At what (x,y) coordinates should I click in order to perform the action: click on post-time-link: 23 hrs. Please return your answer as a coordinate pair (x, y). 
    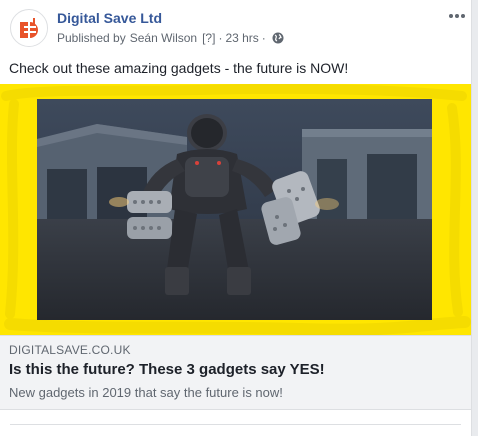
    Looking at the image, I should click on (241, 38).